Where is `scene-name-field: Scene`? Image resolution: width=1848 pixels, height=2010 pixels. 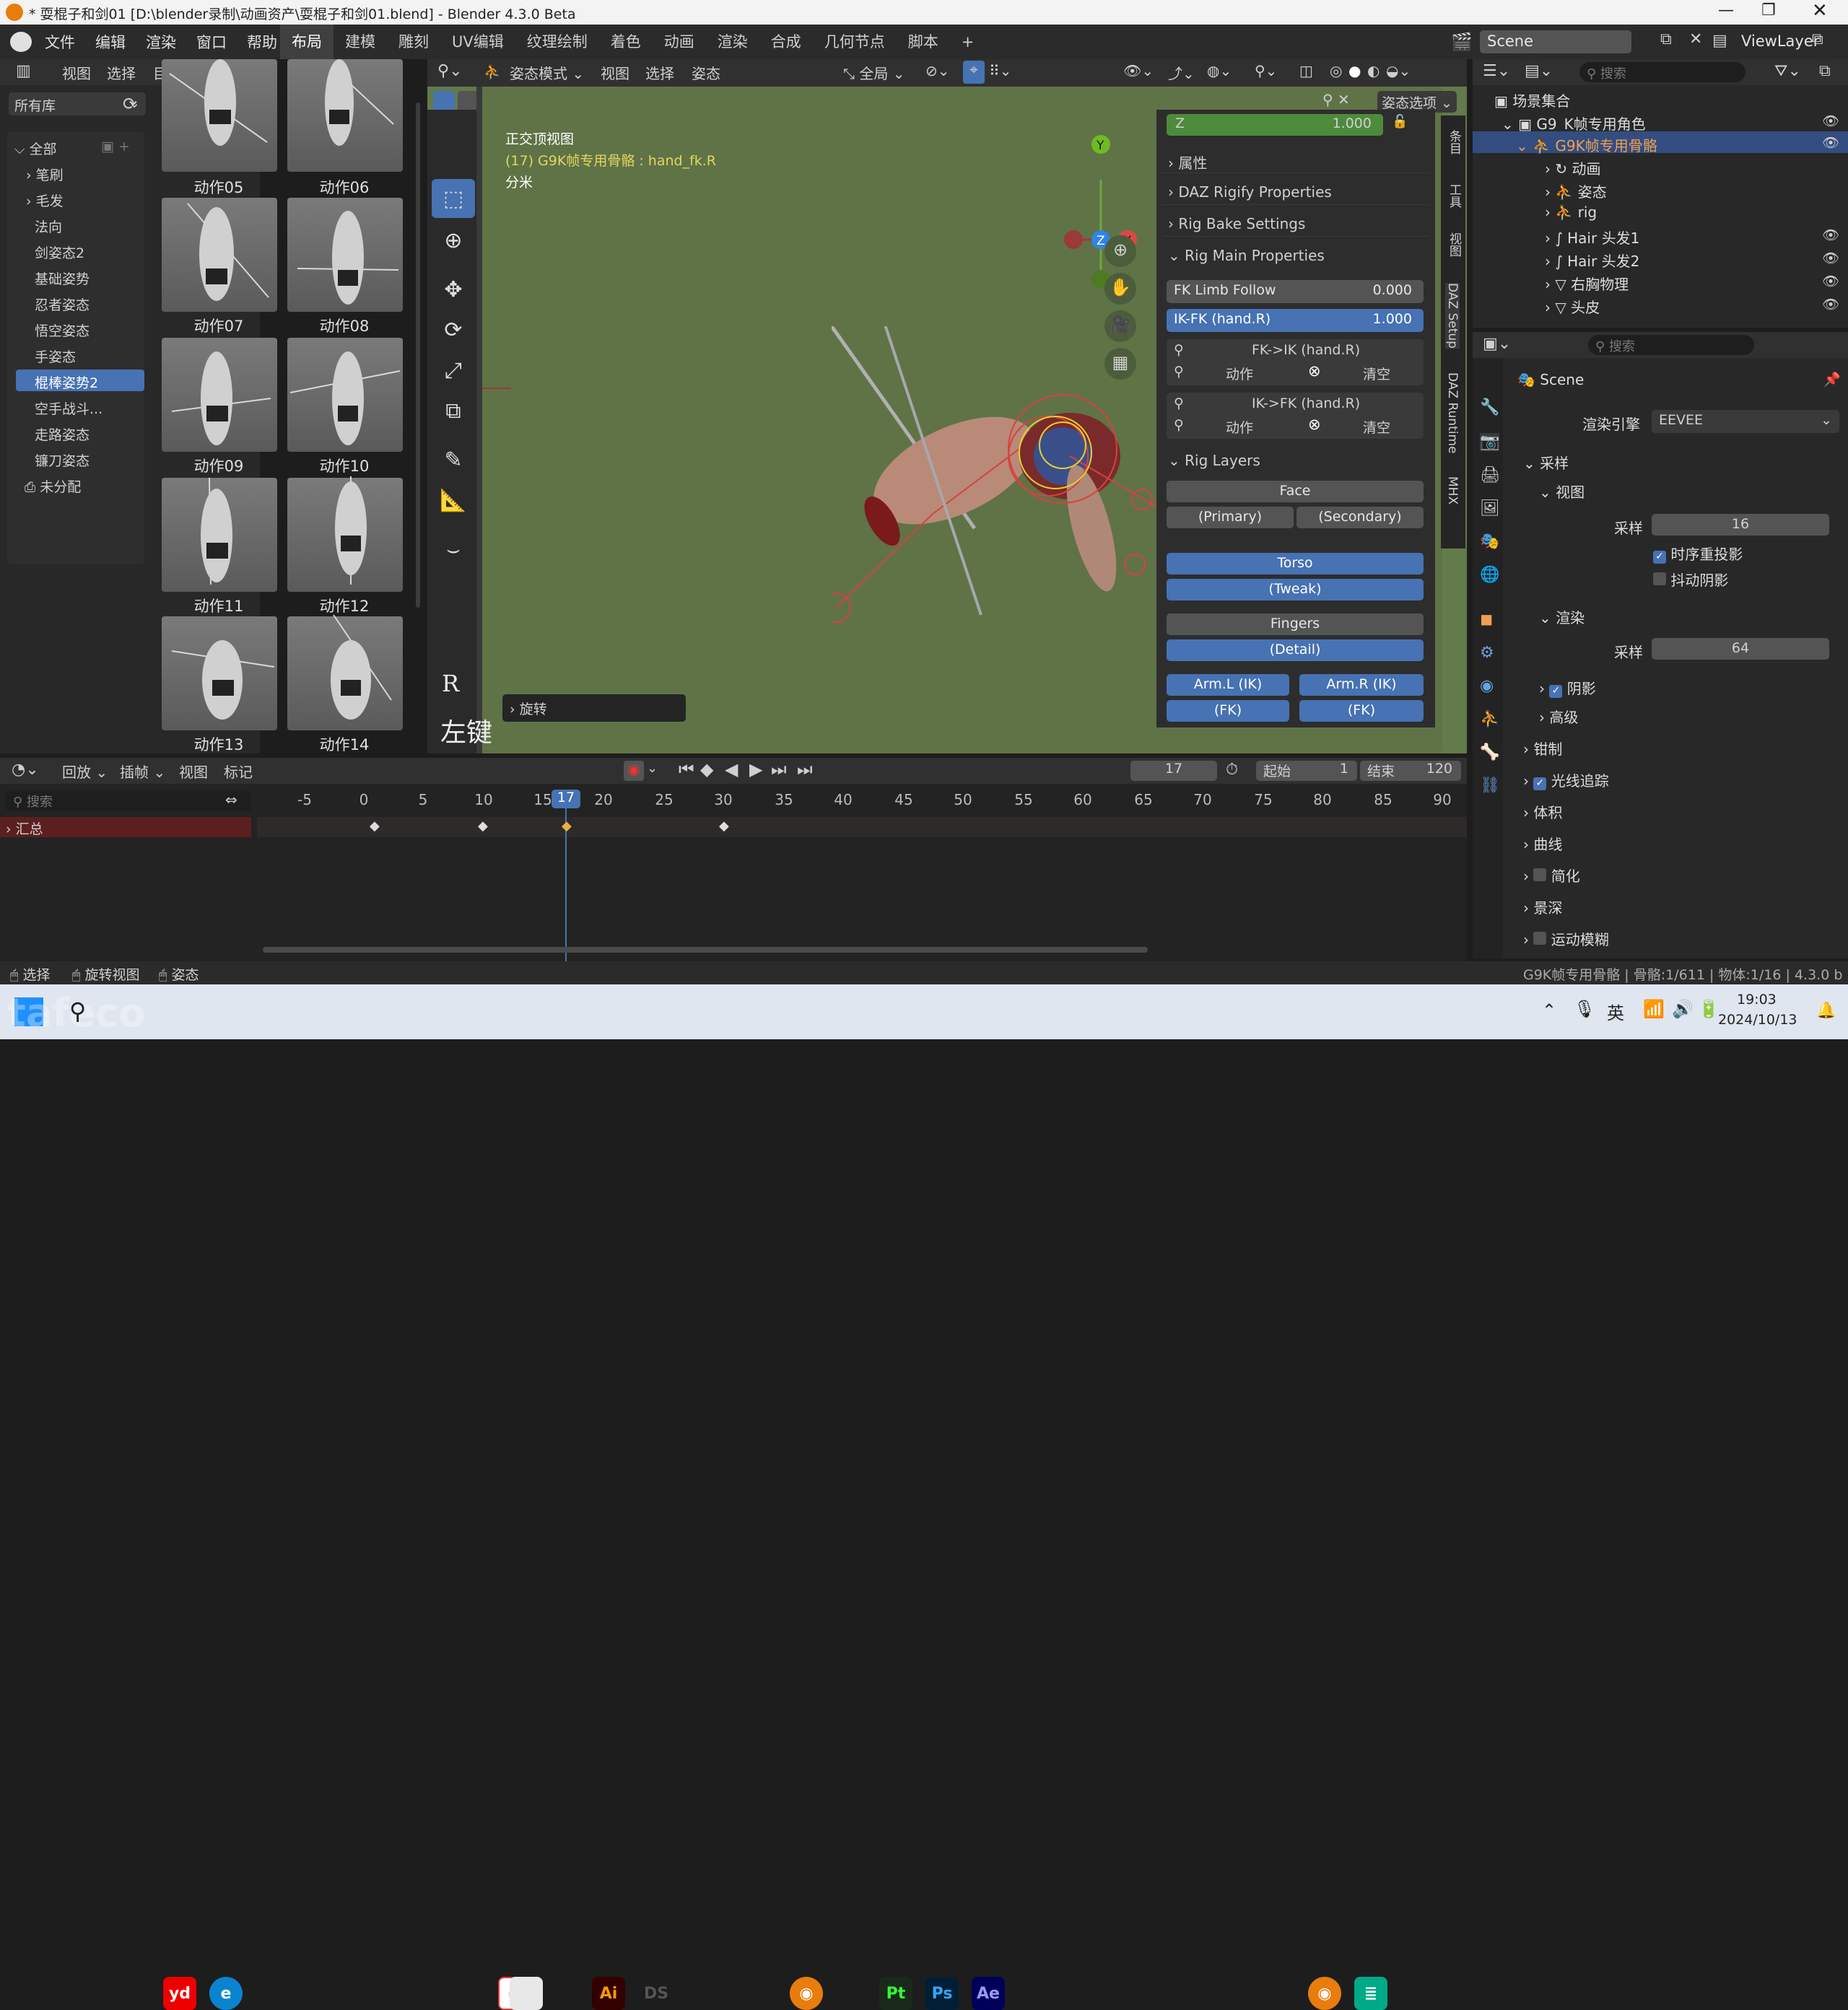 scene-name-field: Scene is located at coordinates (1555, 41).